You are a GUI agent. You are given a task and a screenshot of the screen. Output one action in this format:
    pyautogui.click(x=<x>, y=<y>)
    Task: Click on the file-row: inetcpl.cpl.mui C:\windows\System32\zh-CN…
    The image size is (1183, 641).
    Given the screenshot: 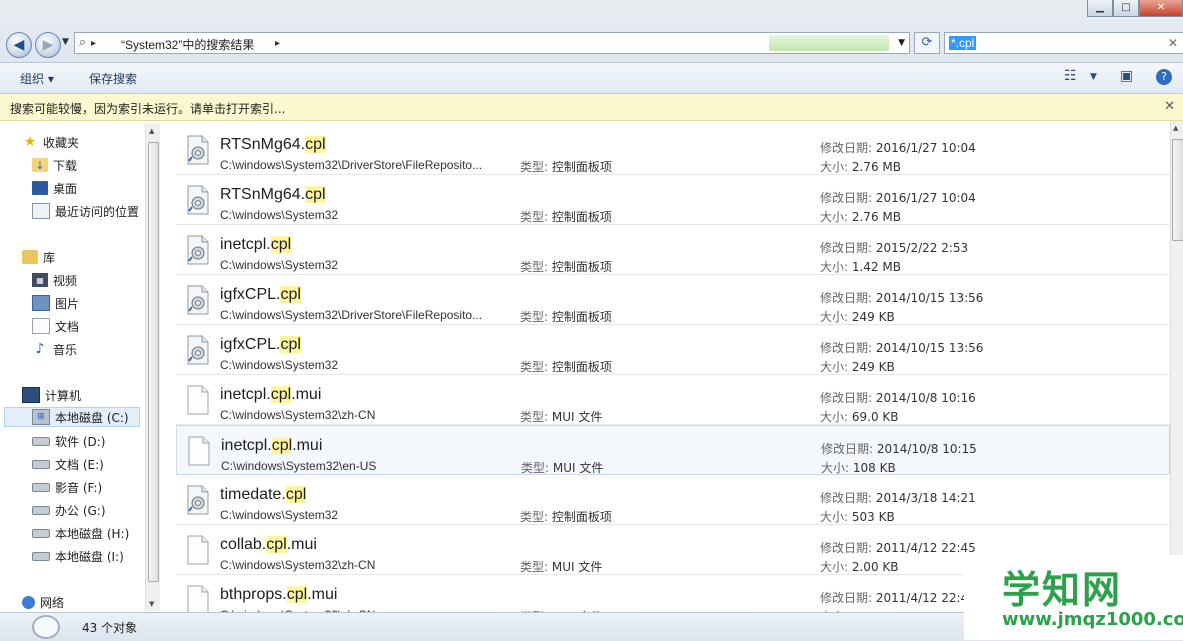 What is the action you would take?
    pyautogui.click(x=673, y=400)
    